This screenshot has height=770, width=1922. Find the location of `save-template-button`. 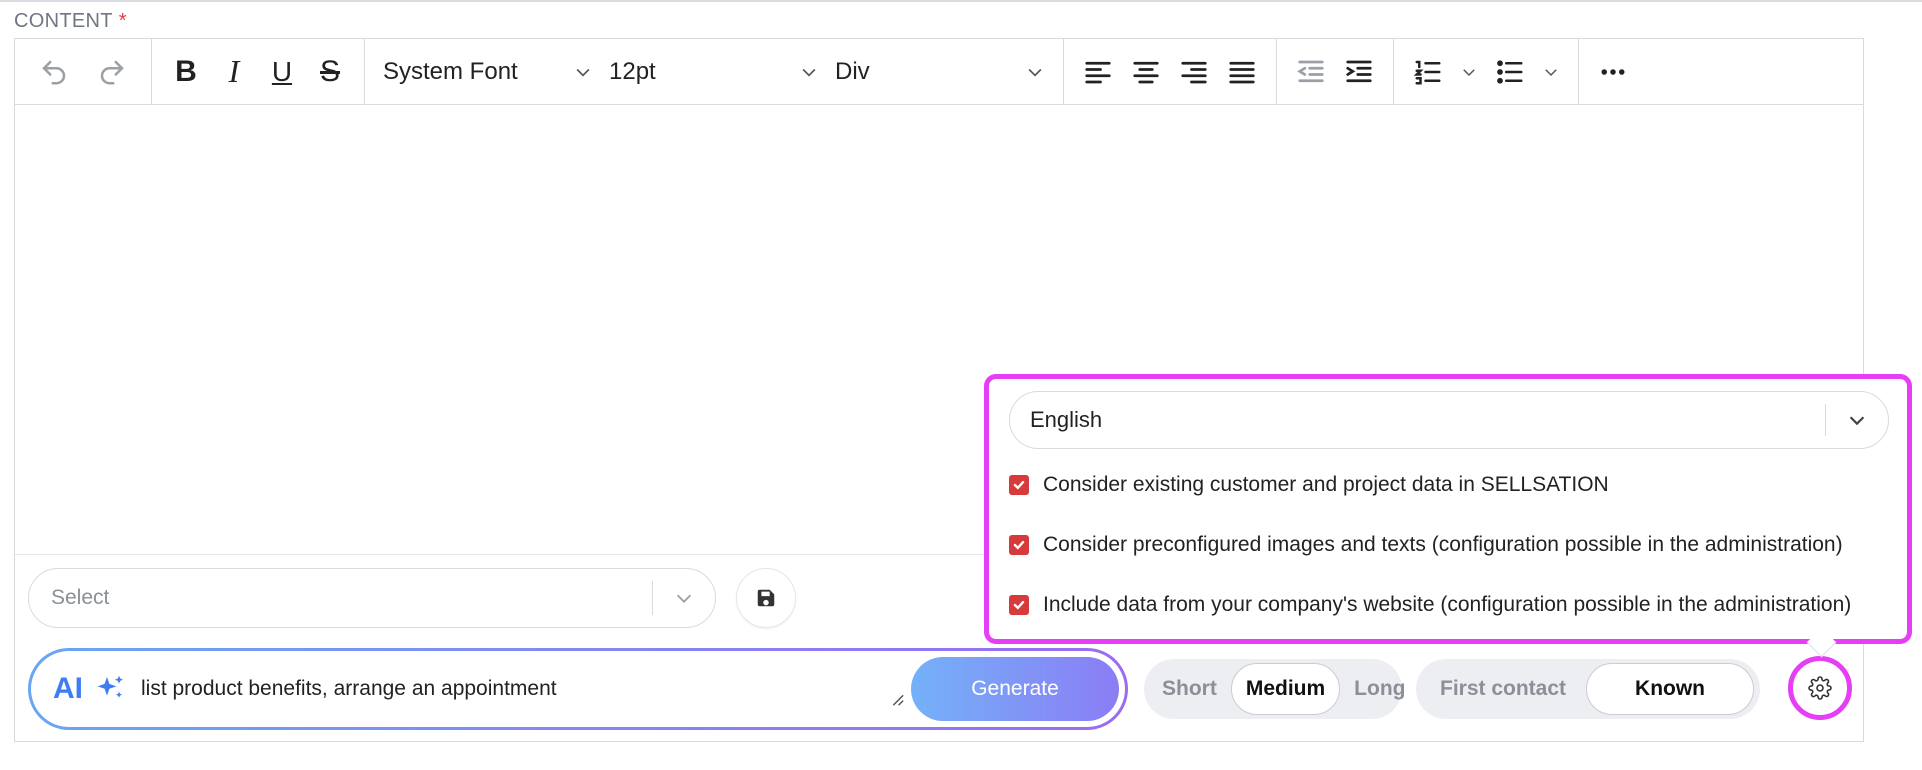

save-template-button is located at coordinates (766, 598).